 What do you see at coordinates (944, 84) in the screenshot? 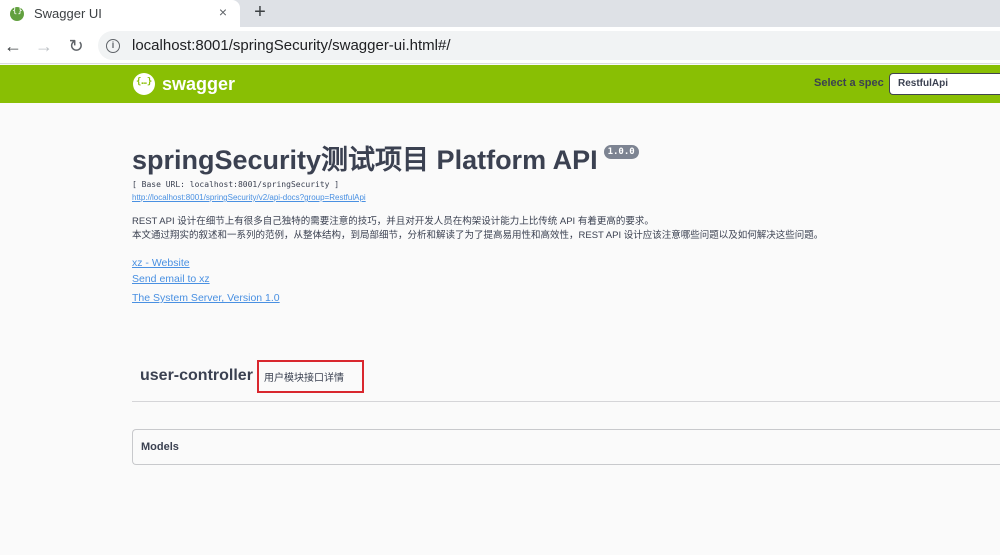
I see `spec-select: RestfulApi` at bounding box center [944, 84].